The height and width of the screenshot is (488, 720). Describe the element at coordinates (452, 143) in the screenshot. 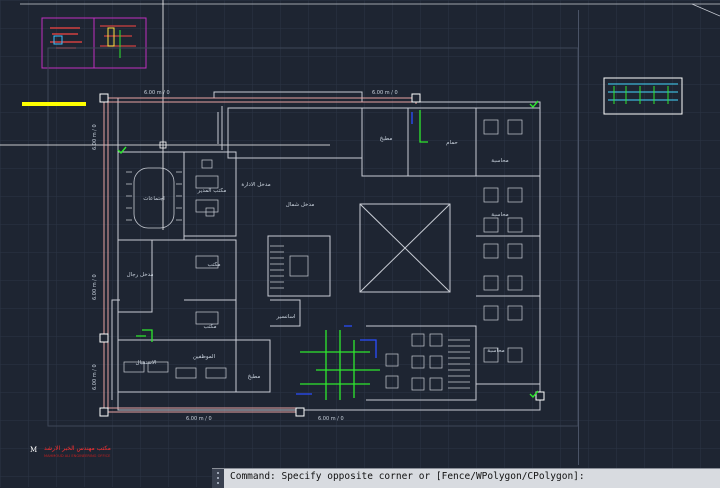

I see `label-bathroom: حمام` at that location.